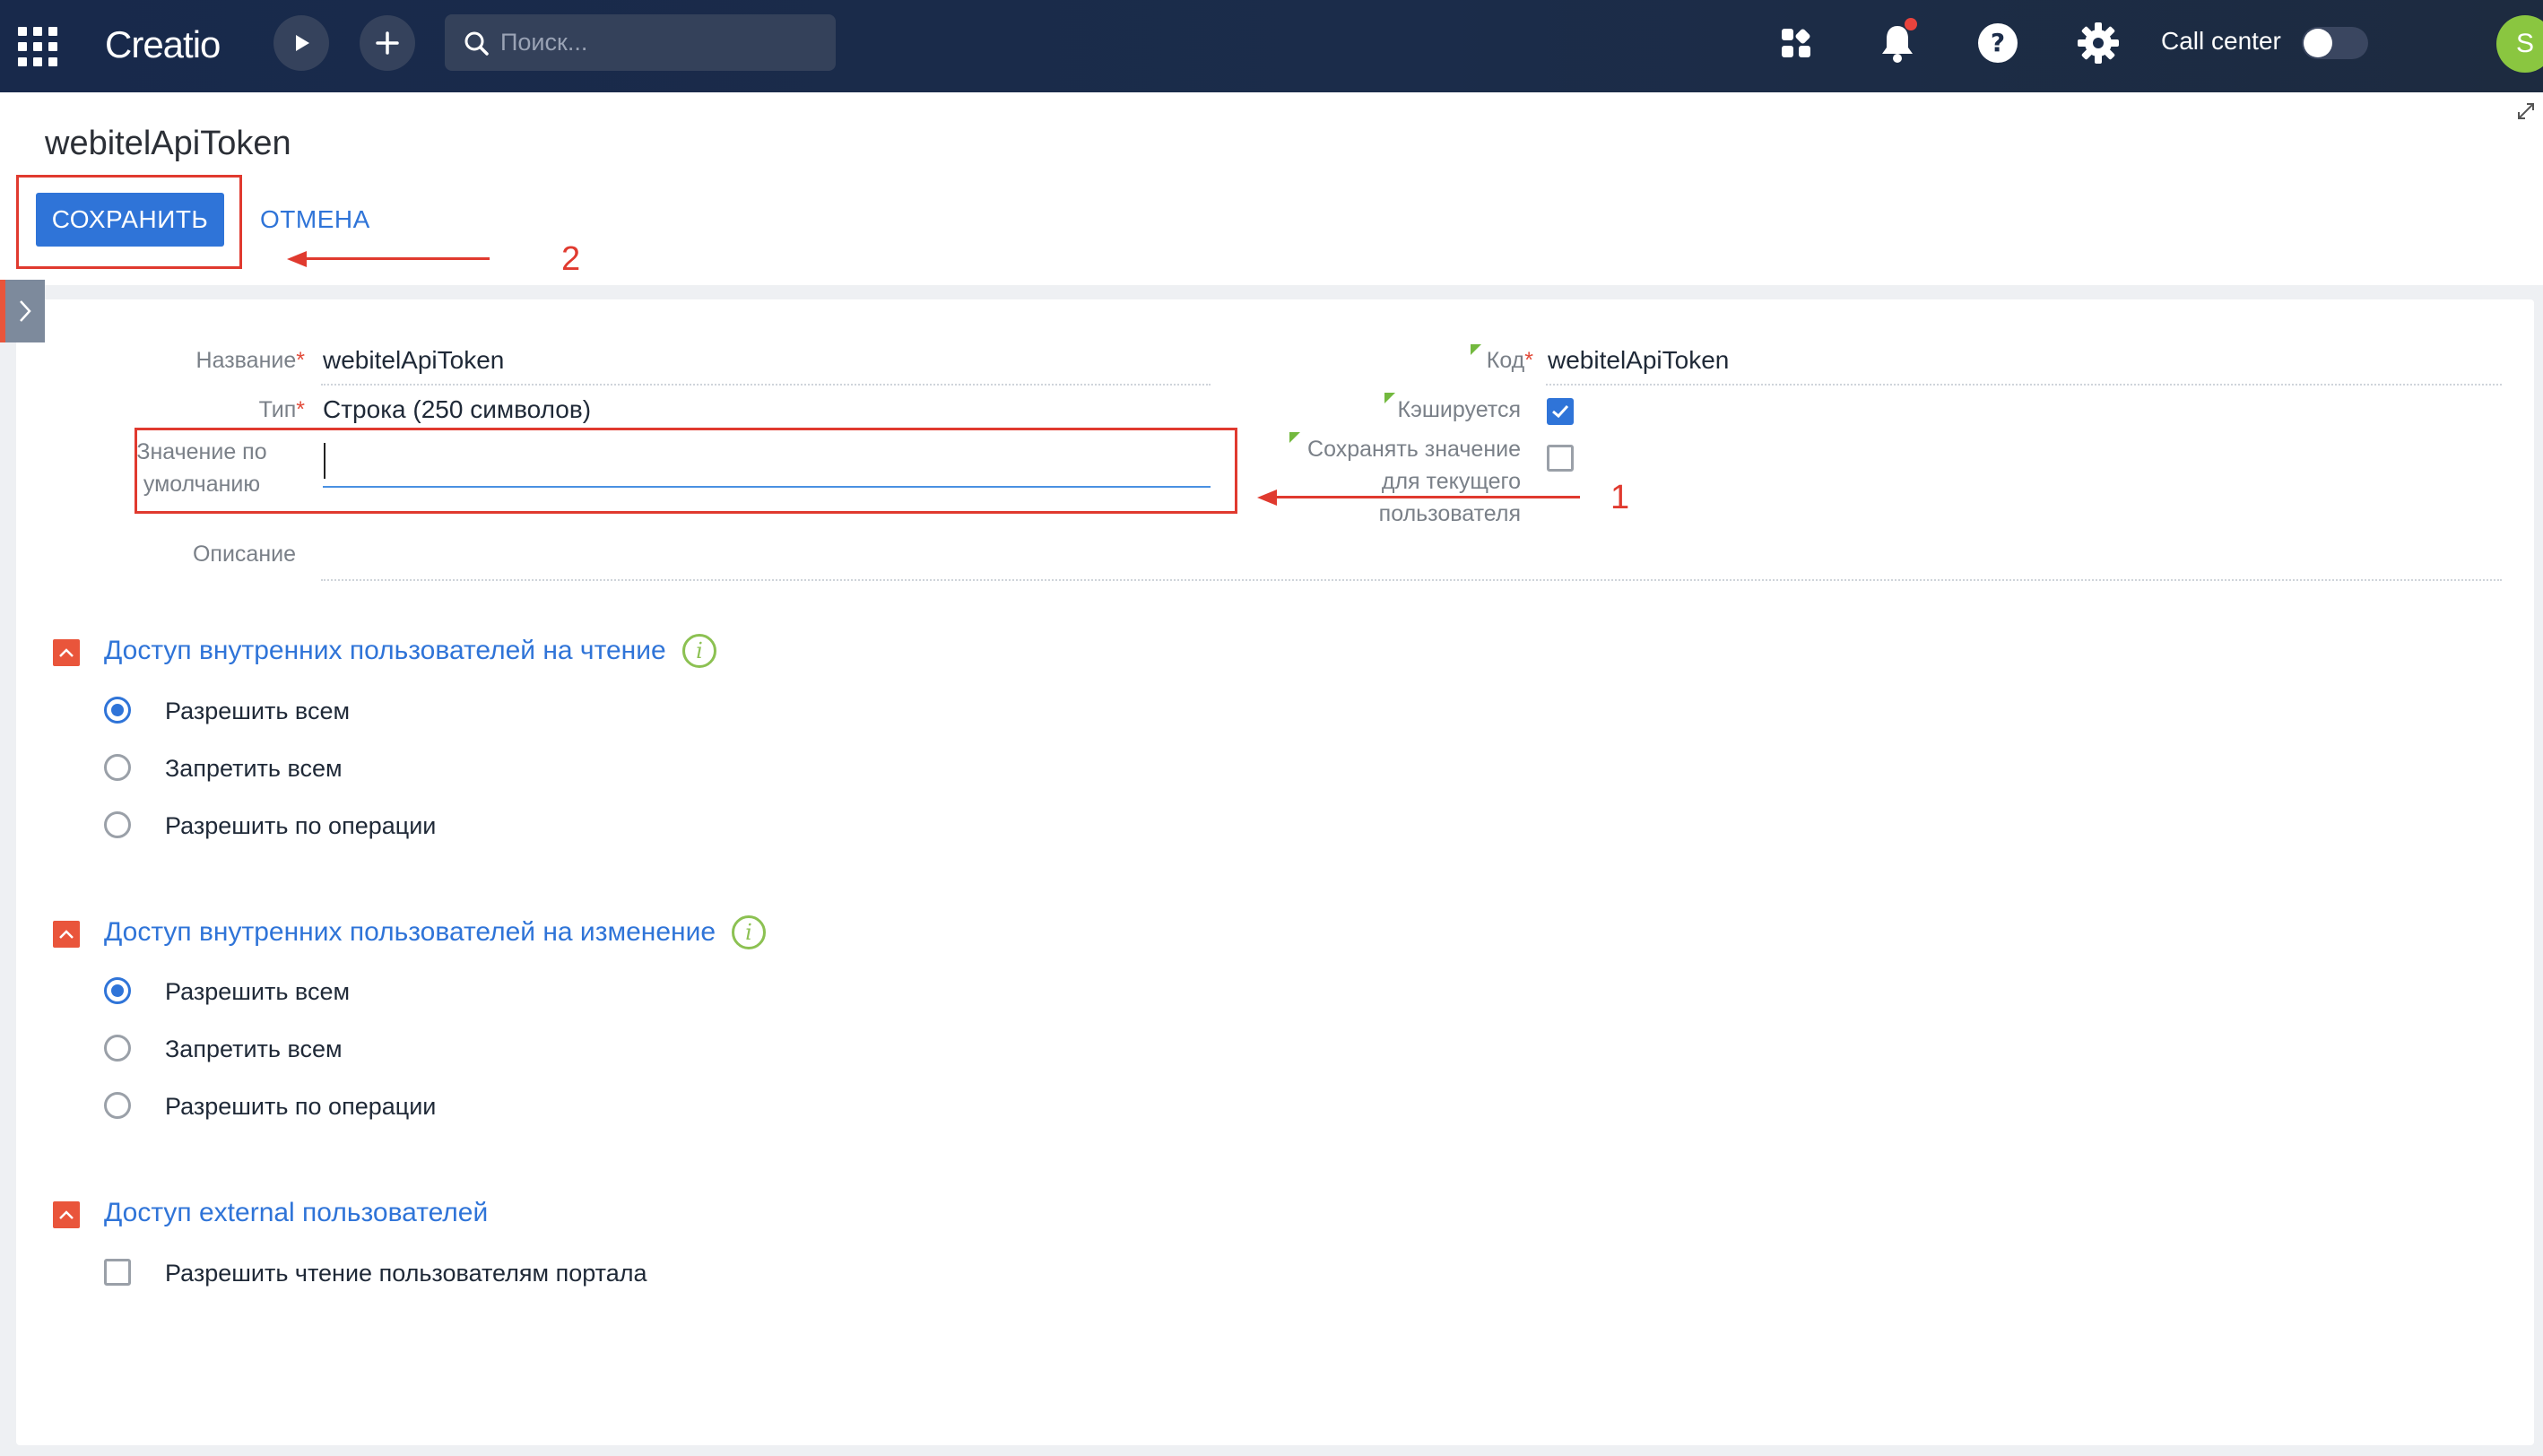 The width and height of the screenshot is (2543, 1456). I want to click on radio-edit-by-operation, so click(117, 1105).